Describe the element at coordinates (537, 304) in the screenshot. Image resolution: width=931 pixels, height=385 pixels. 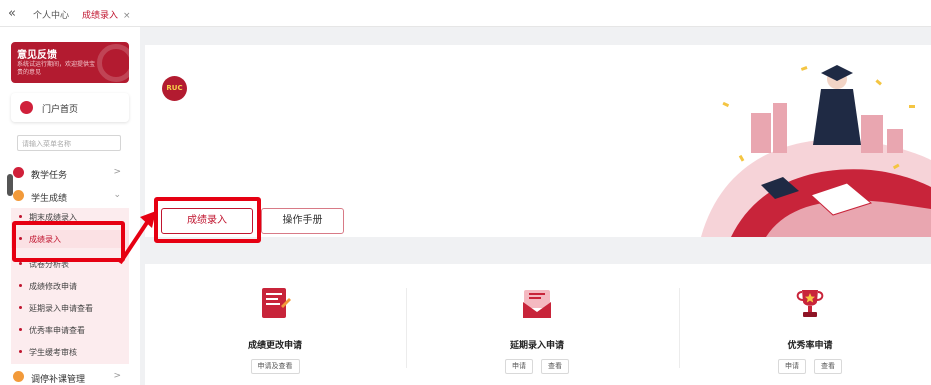
I see `envelope-icon` at that location.